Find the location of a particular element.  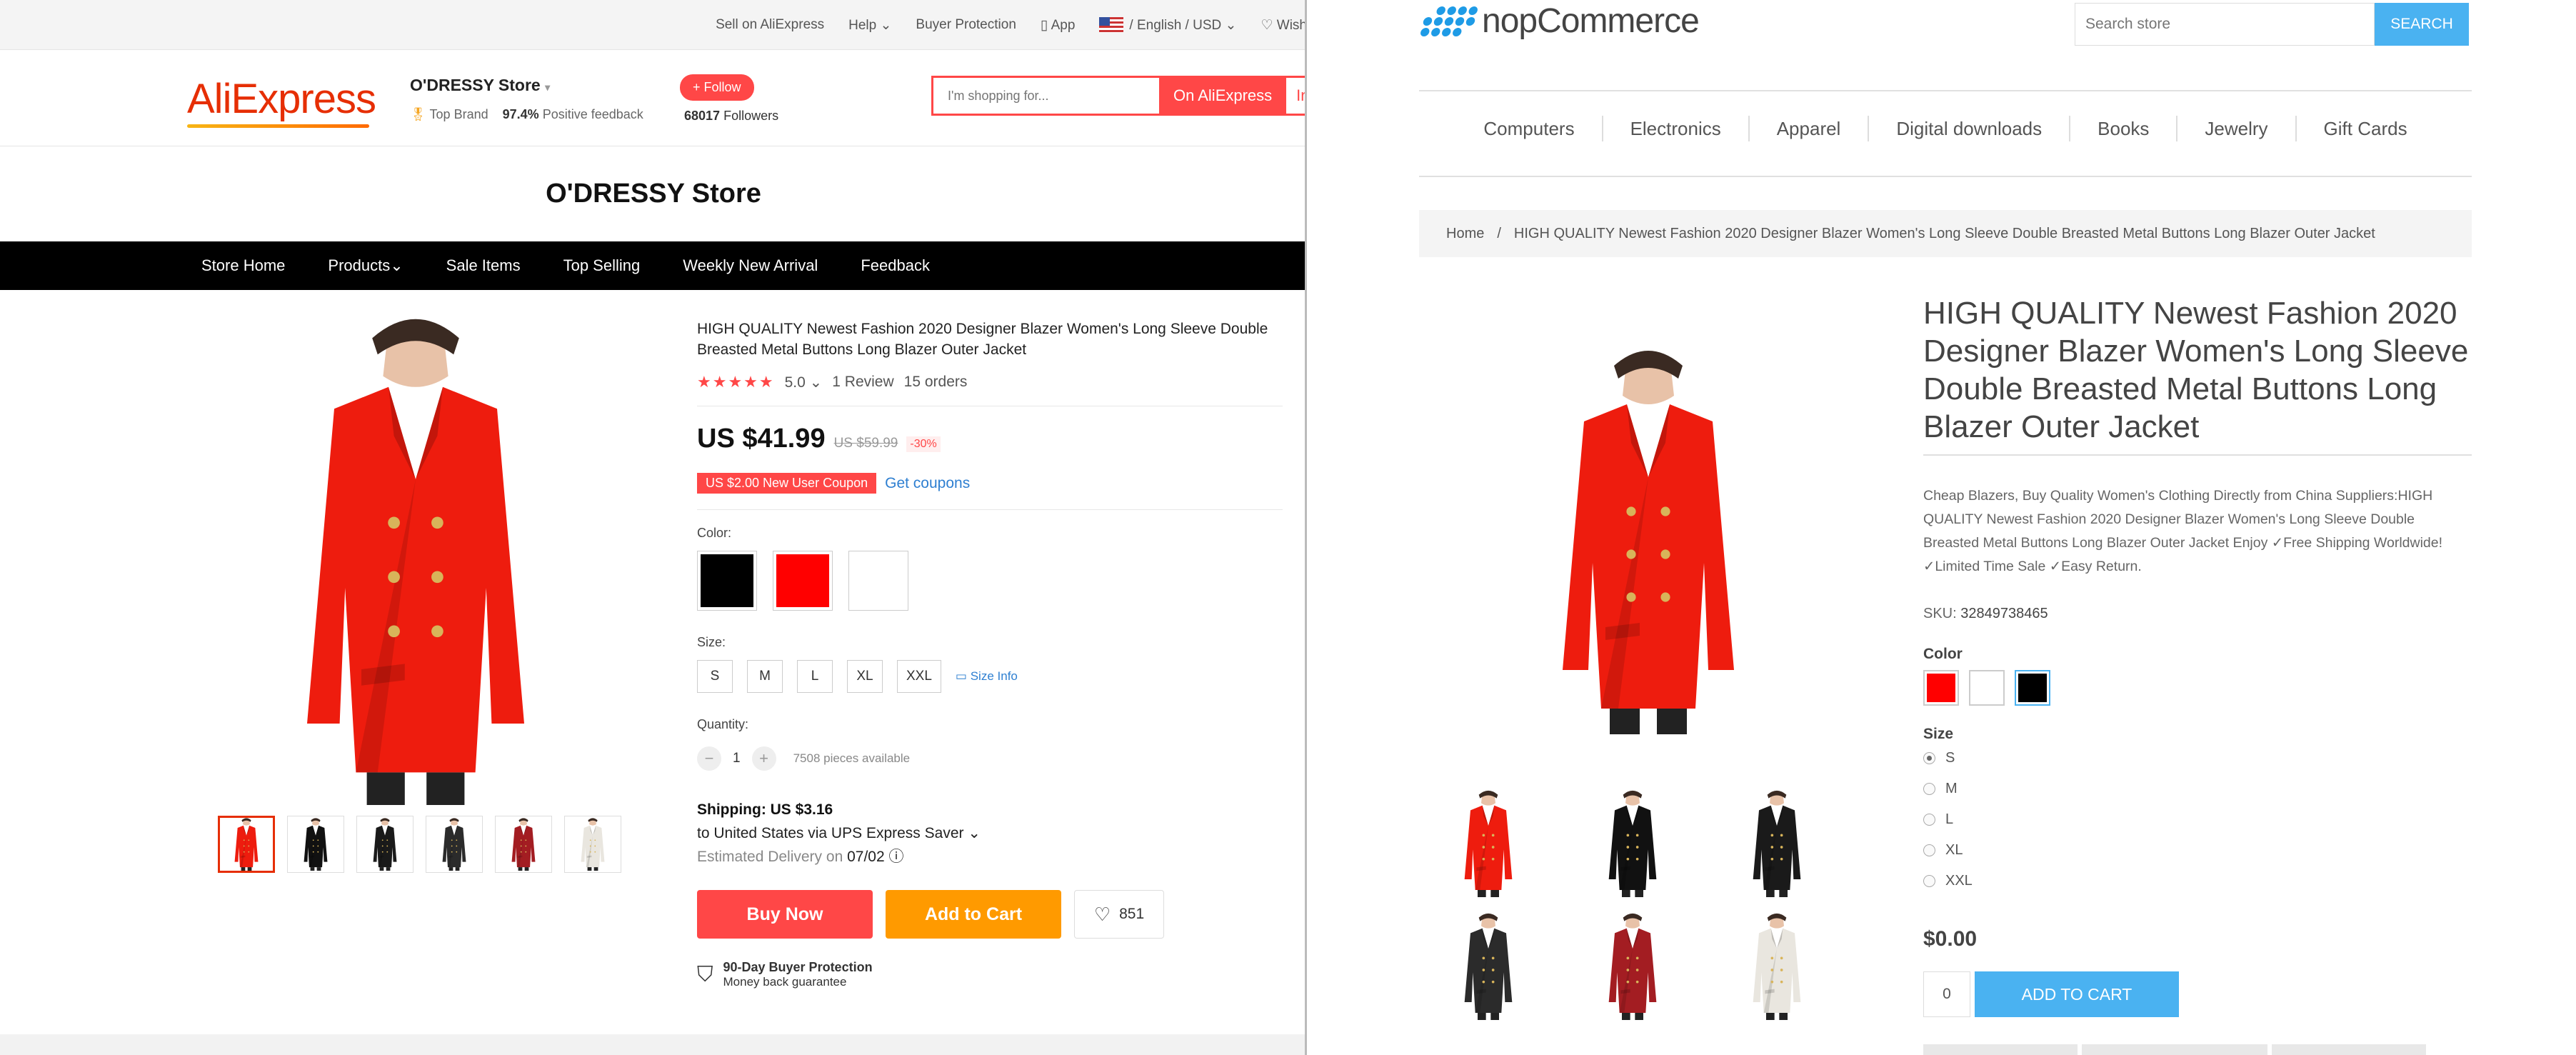

wishlist-button: ♡ 851 is located at coordinates (1119, 914).